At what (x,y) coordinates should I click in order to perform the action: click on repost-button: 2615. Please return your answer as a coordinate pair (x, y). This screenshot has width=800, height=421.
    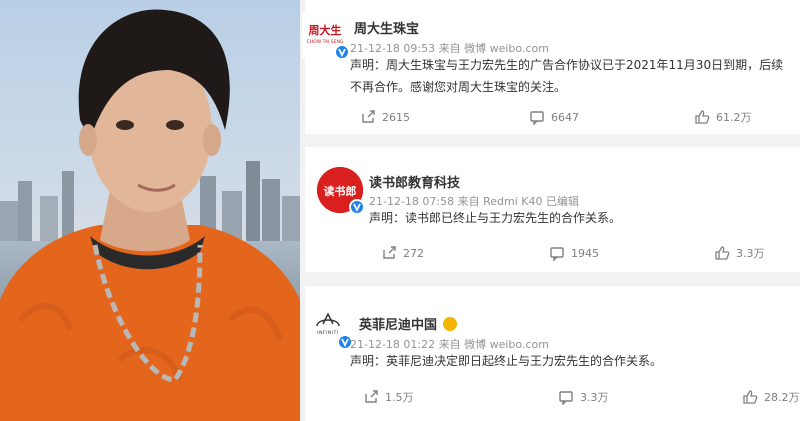
    Looking at the image, I should click on (385, 117).